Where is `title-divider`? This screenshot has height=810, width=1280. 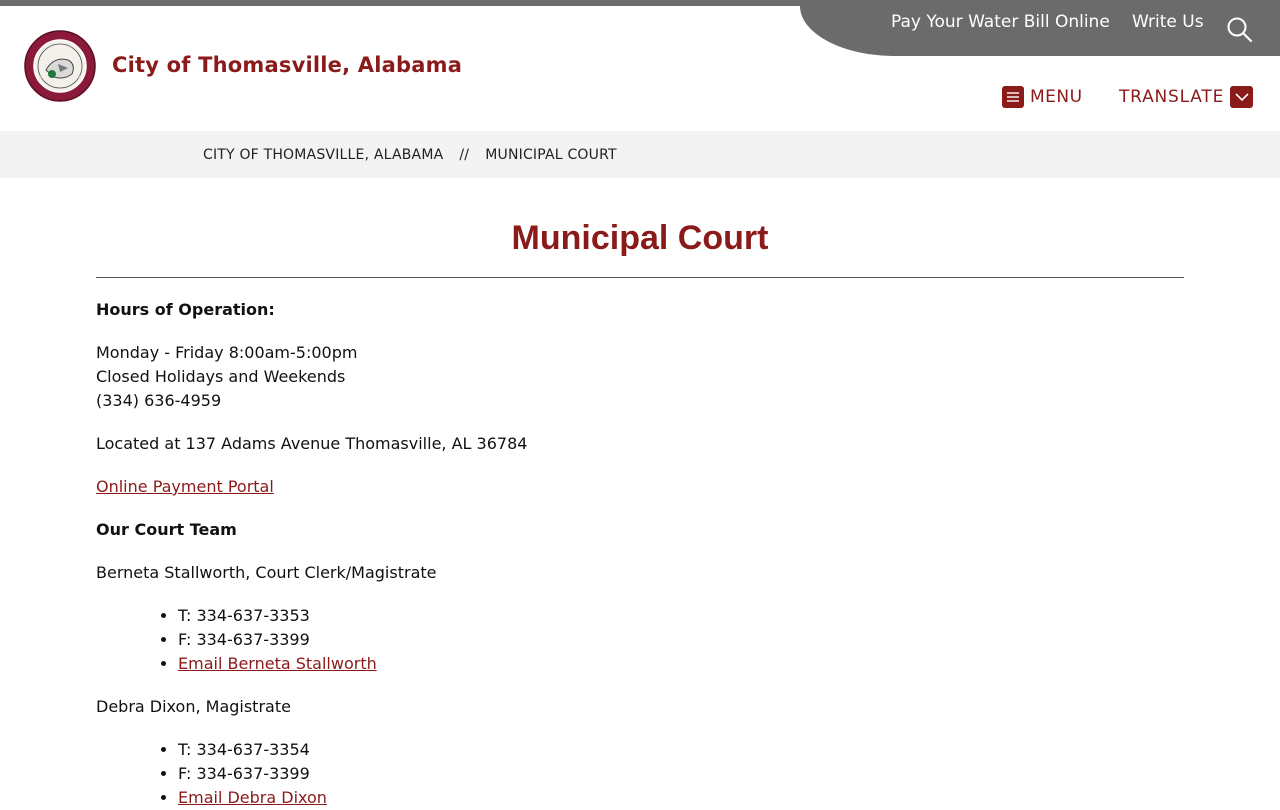 title-divider is located at coordinates (640, 277).